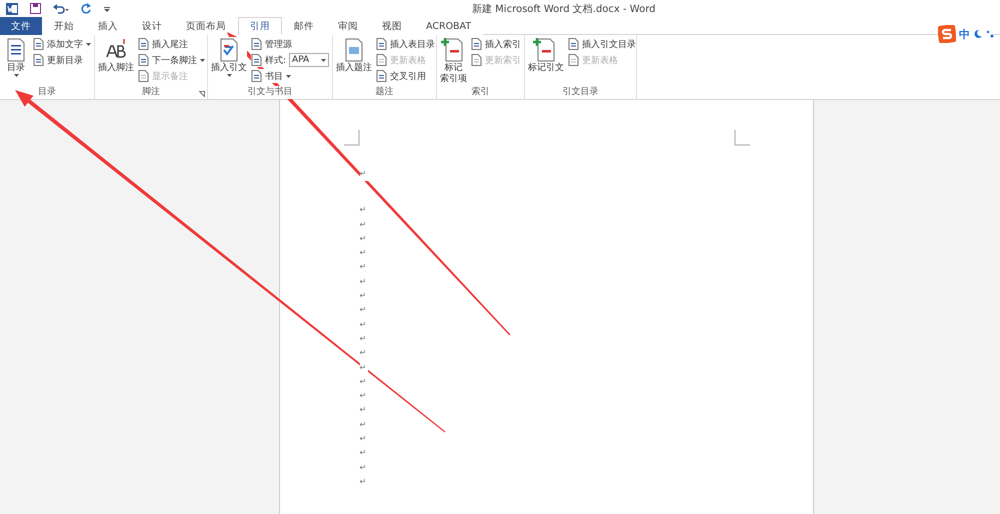 This screenshot has width=1000, height=514. I want to click on save-icon, so click(35, 8).